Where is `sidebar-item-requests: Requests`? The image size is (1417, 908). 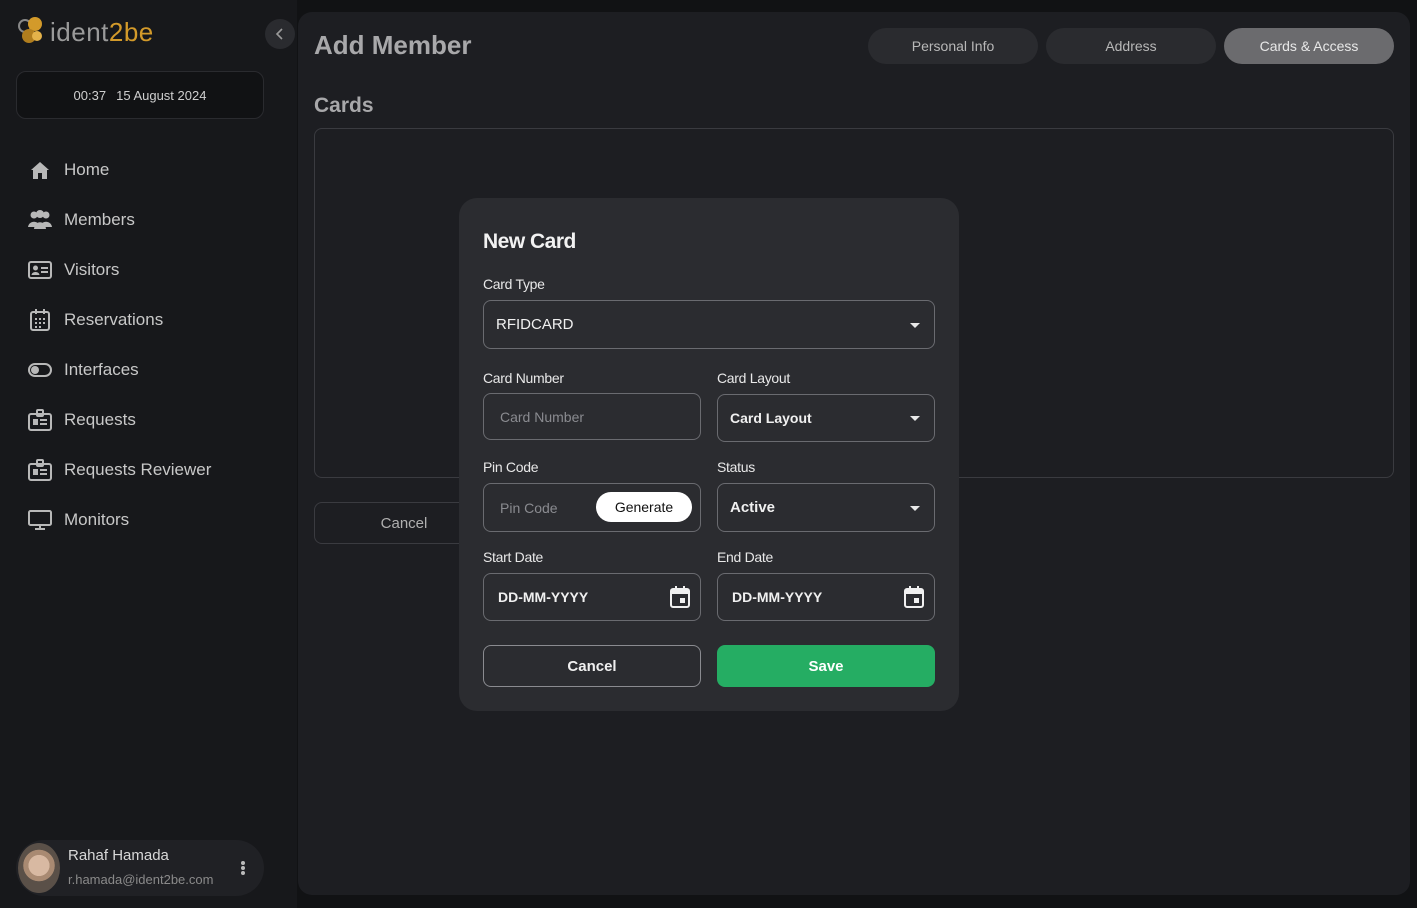
sidebar-item-requests: Requests is located at coordinates (153, 420).